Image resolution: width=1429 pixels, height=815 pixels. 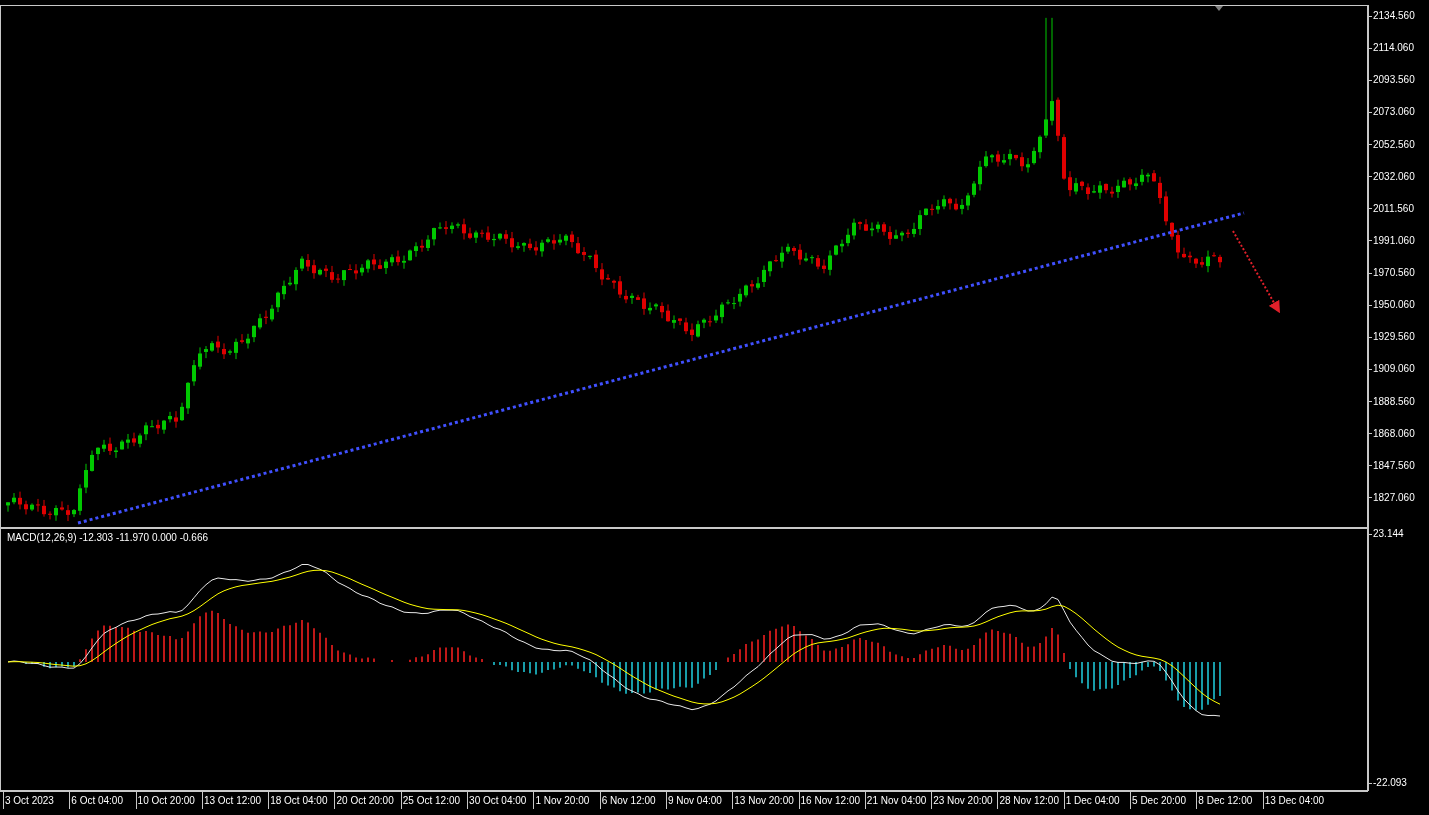 I want to click on time-label: 23 Nov 20:00, so click(x=964, y=800).